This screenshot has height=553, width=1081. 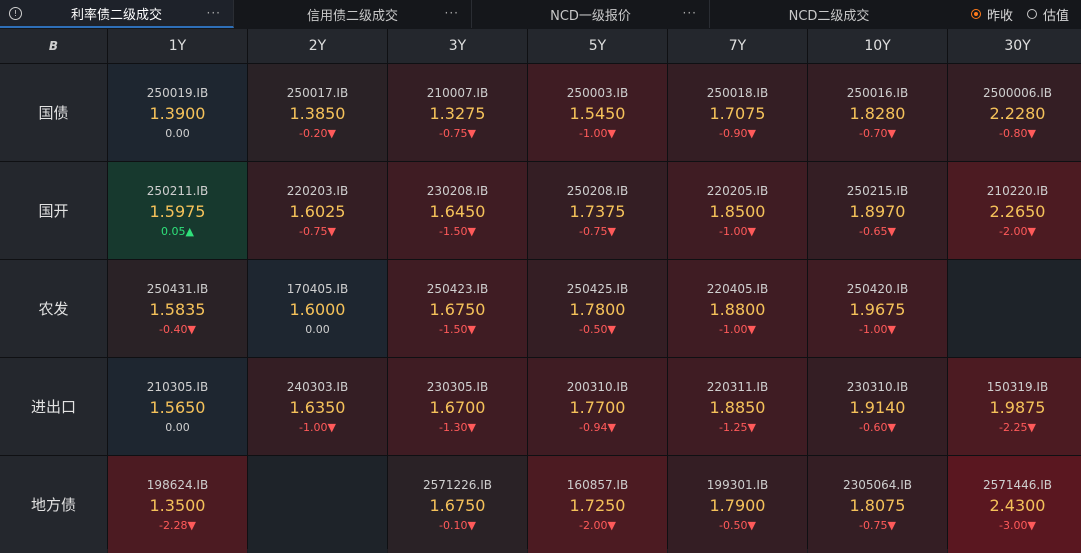 What do you see at coordinates (597, 386) in the screenshot?
I see `bond-code: 200310.IB` at bounding box center [597, 386].